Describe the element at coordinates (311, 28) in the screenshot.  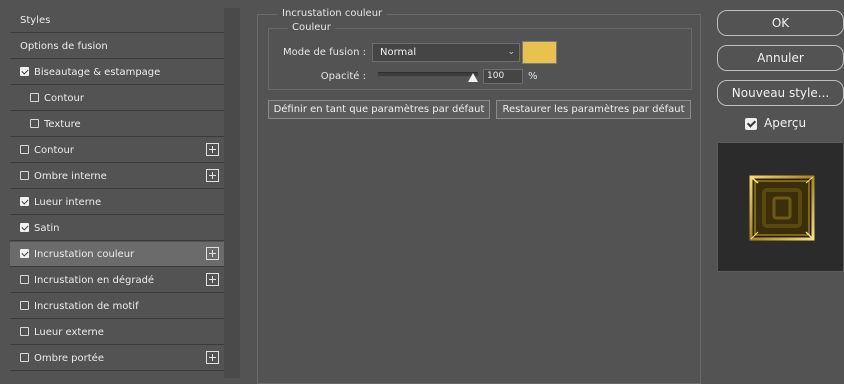
I see `color-group-title: Couleur` at that location.